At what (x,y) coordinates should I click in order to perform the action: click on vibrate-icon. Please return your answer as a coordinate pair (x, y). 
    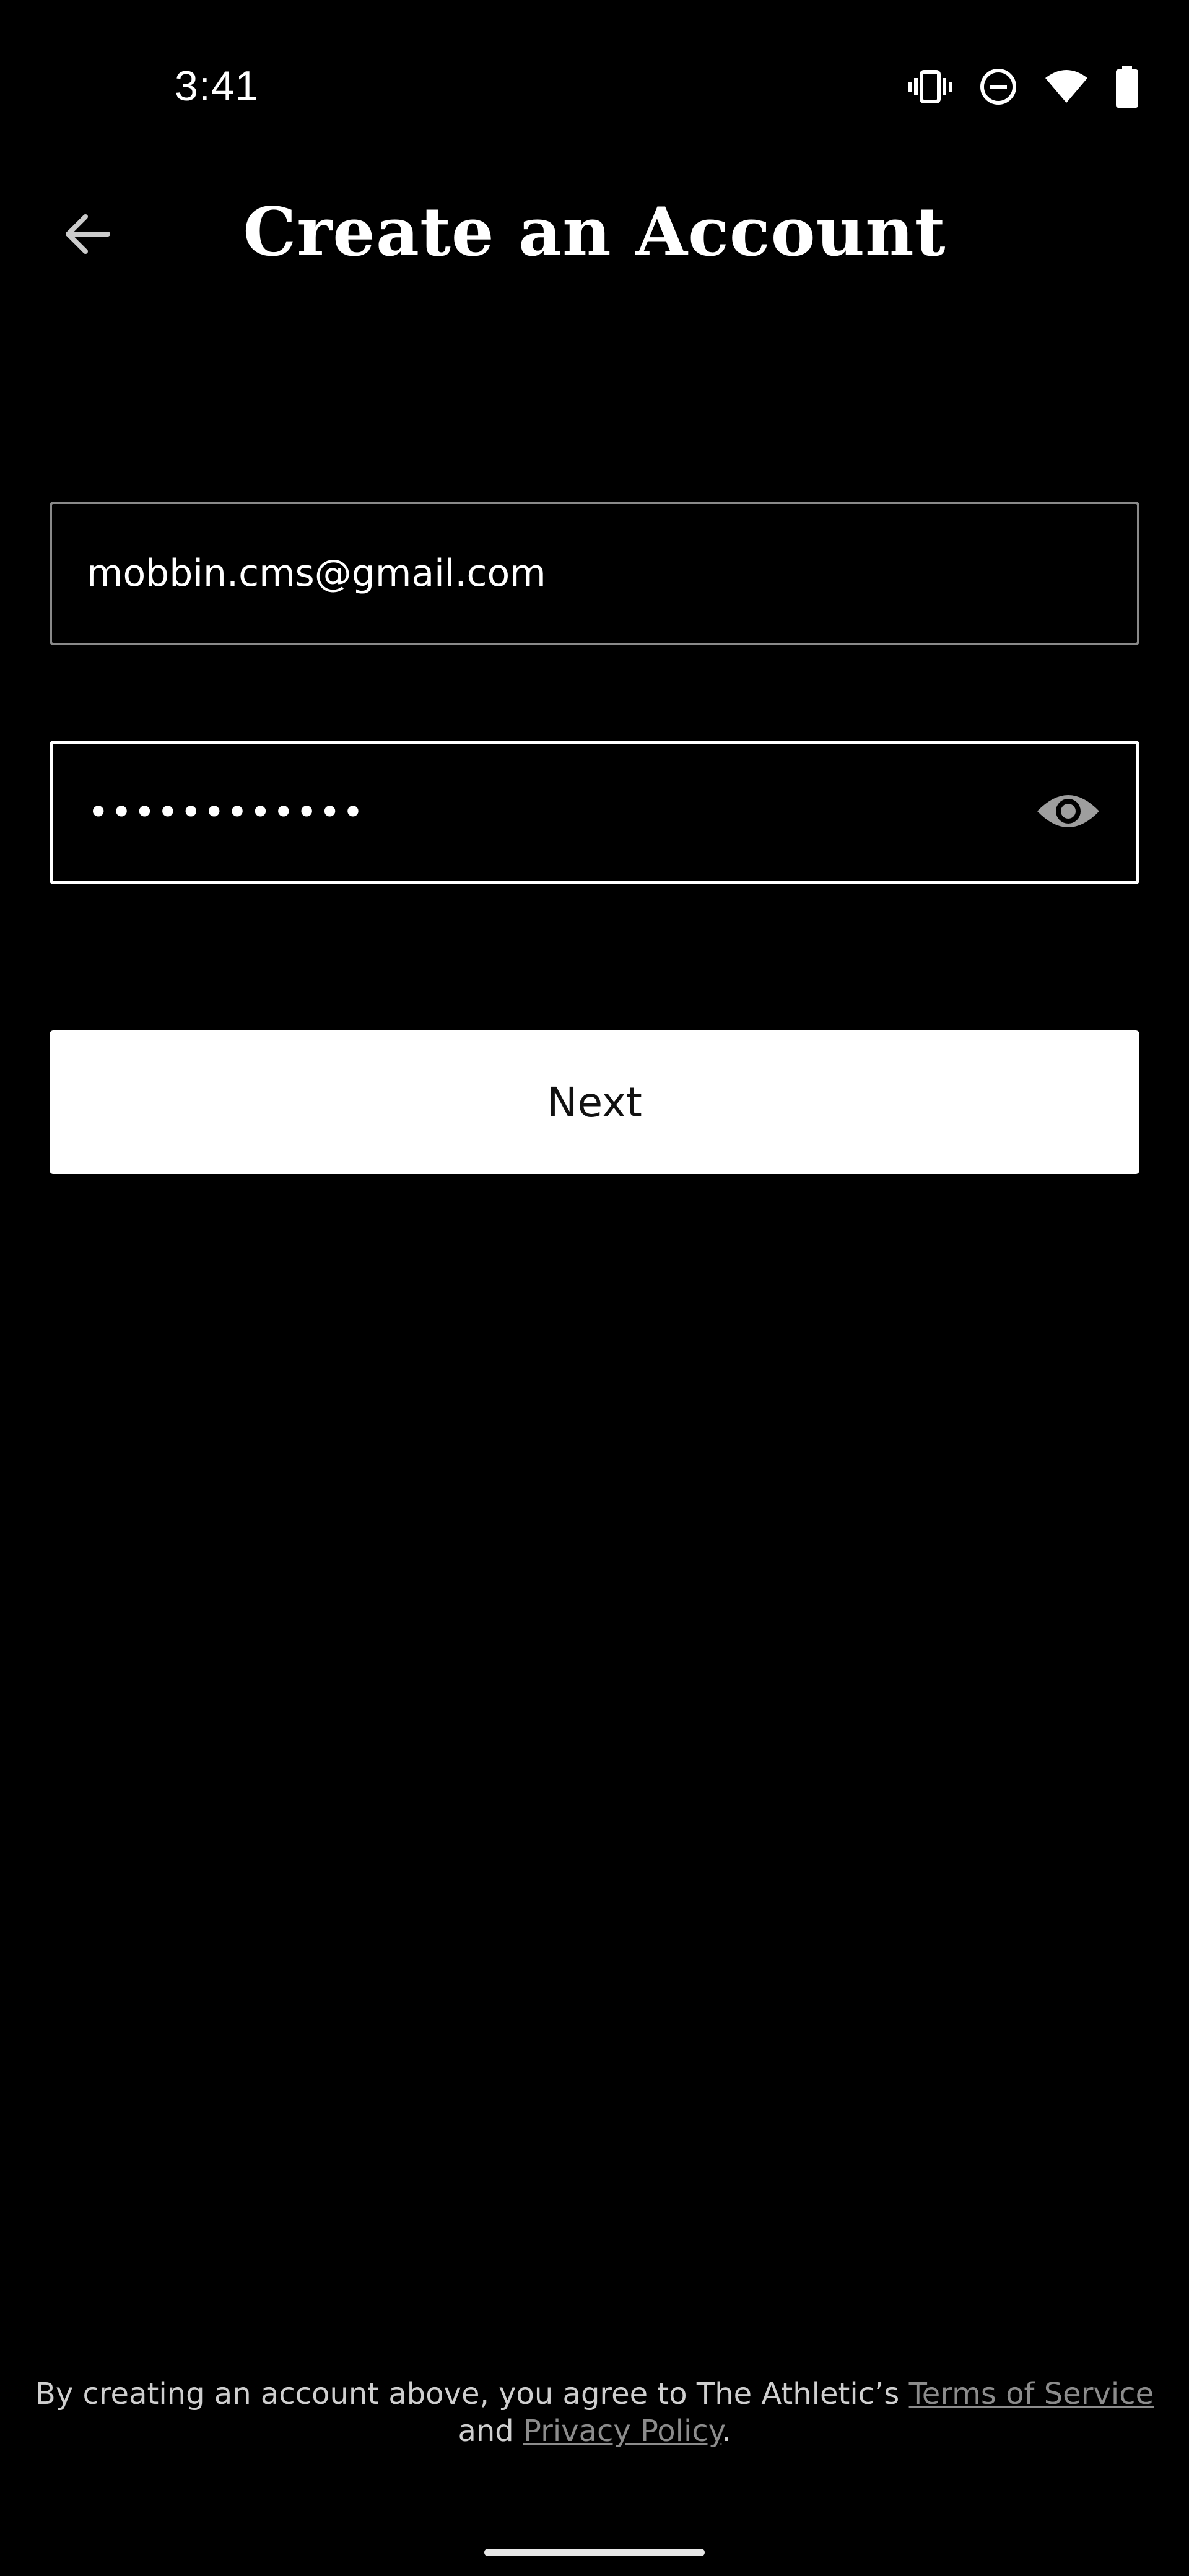
    Looking at the image, I should click on (930, 86).